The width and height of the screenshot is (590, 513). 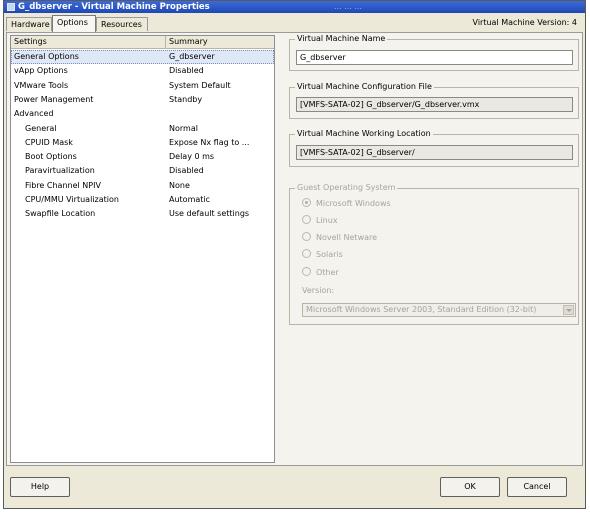 I want to click on setting-name: VMware Tools, so click(x=41, y=85).